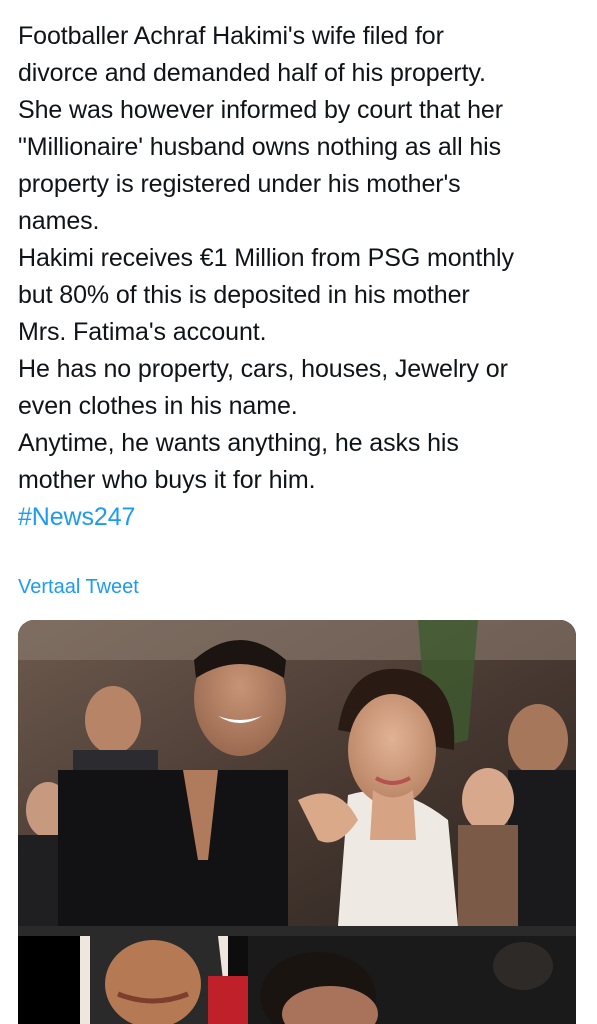 This screenshot has width=597, height=1024. I want to click on tweet-line: mother who buys it for him., so click(167, 480).